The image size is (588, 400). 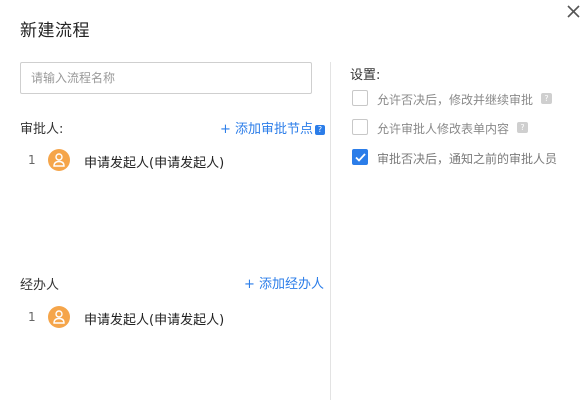 I want to click on add-approval-node-label: + 添加审批节点, so click(x=267, y=129).